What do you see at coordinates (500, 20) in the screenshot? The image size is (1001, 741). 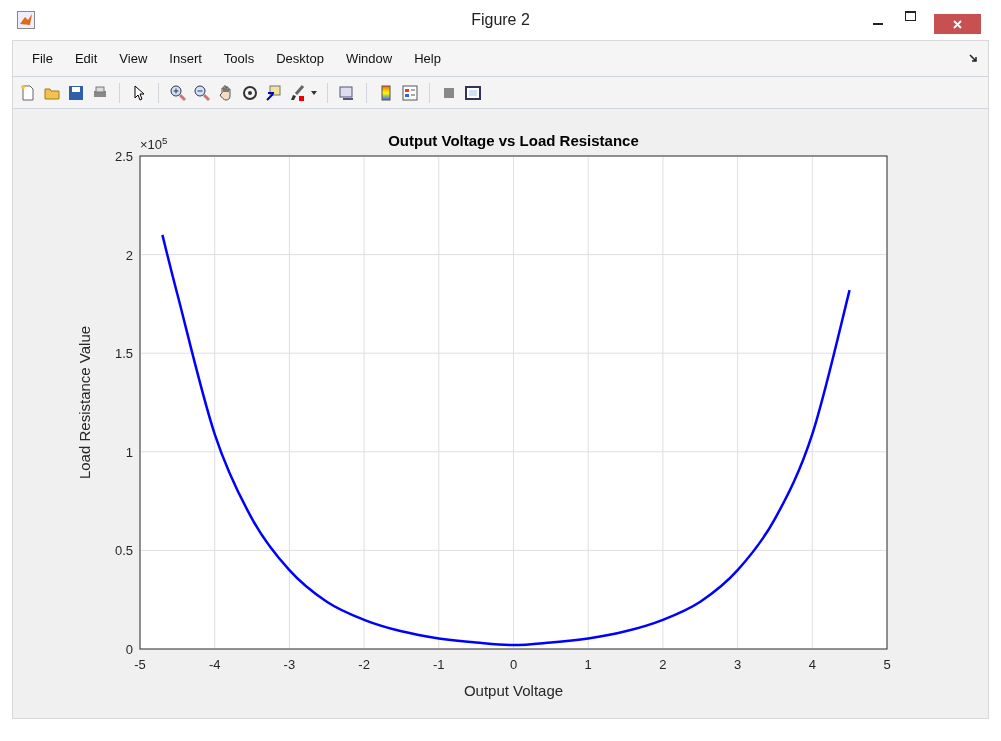 I see `window-title: Figure 2` at bounding box center [500, 20].